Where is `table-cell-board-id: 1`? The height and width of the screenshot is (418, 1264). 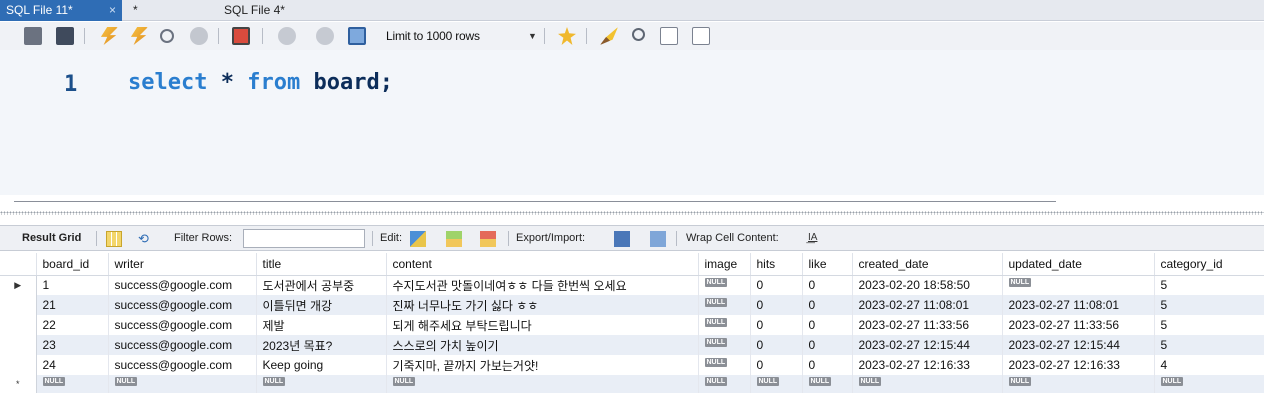
table-cell-board-id: 1 is located at coordinates (72, 285).